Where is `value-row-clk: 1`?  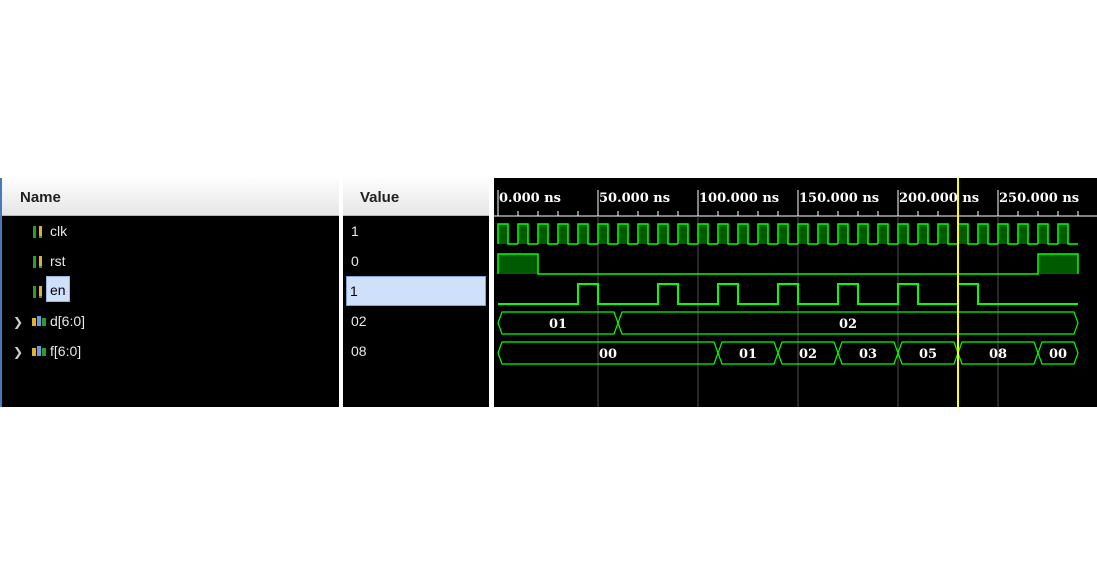 value-row-clk: 1 is located at coordinates (416, 232).